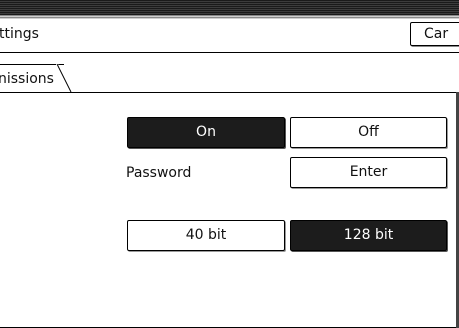 The height and width of the screenshot is (328, 459). I want to click on key-128-bit-button: 128 bit, so click(368, 235).